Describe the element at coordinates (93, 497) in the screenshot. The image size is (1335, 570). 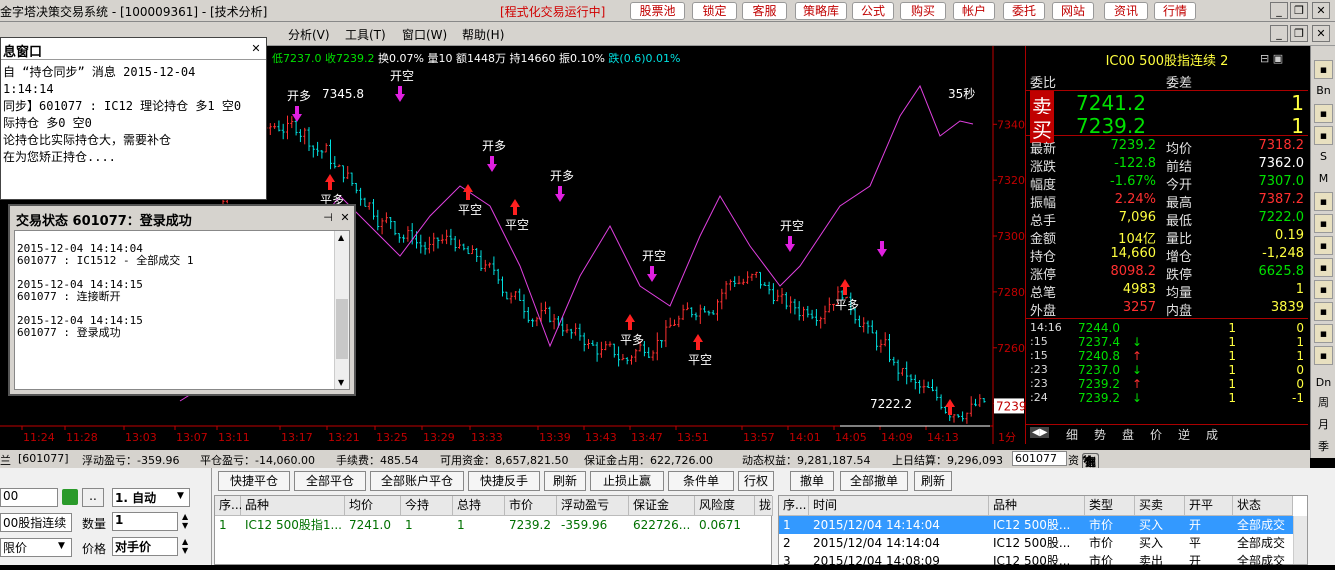
I see `browse-button: ..` at that location.